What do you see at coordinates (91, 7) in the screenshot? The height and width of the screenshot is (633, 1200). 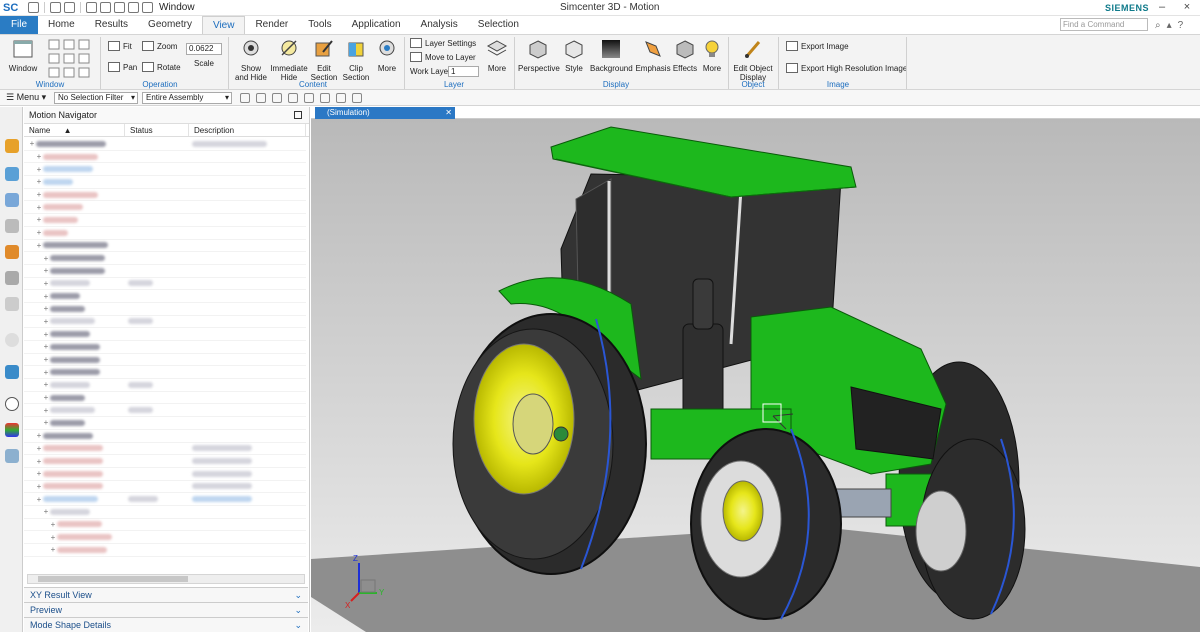 I see `cut-icon` at bounding box center [91, 7].